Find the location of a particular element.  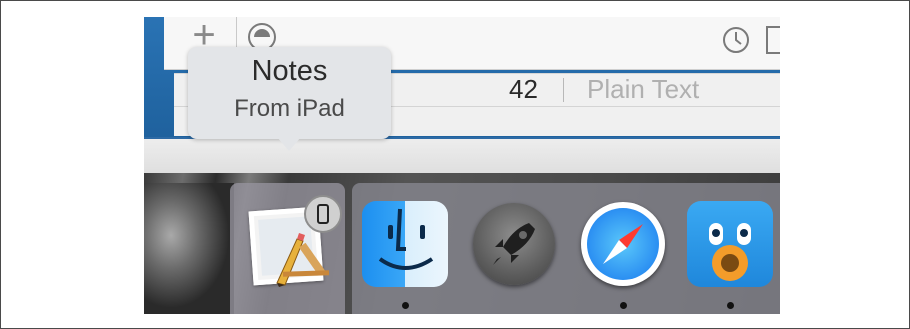

wallpaper-rock is located at coordinates (189, 248).